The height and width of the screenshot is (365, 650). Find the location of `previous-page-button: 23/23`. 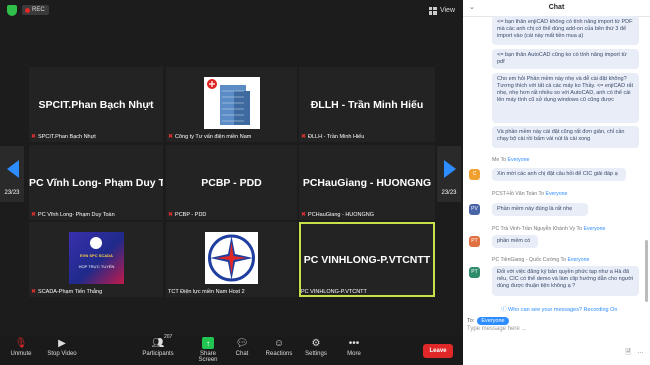

previous-page-button: 23/23 is located at coordinates (12, 174).